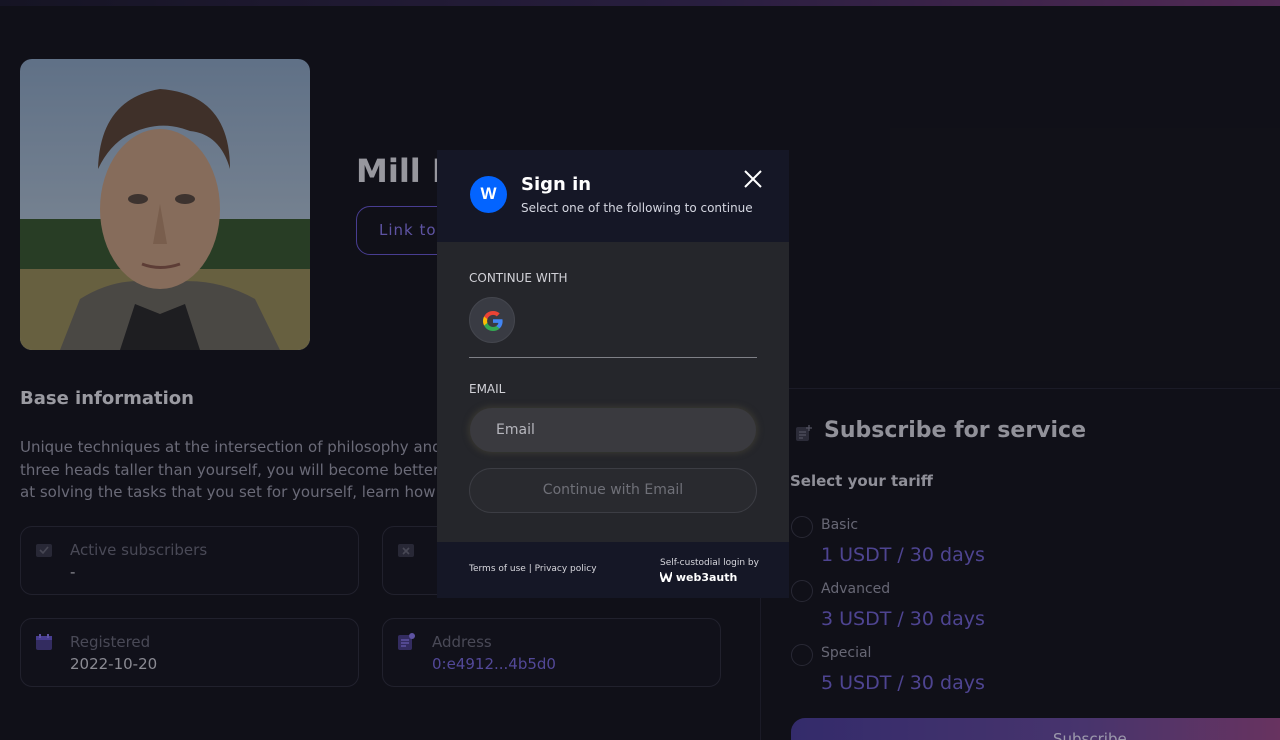 Image resolution: width=1280 pixels, height=740 pixels. Describe the element at coordinates (189, 560) in the screenshot. I see `active-subscribers-card: Active subscribers -` at that location.